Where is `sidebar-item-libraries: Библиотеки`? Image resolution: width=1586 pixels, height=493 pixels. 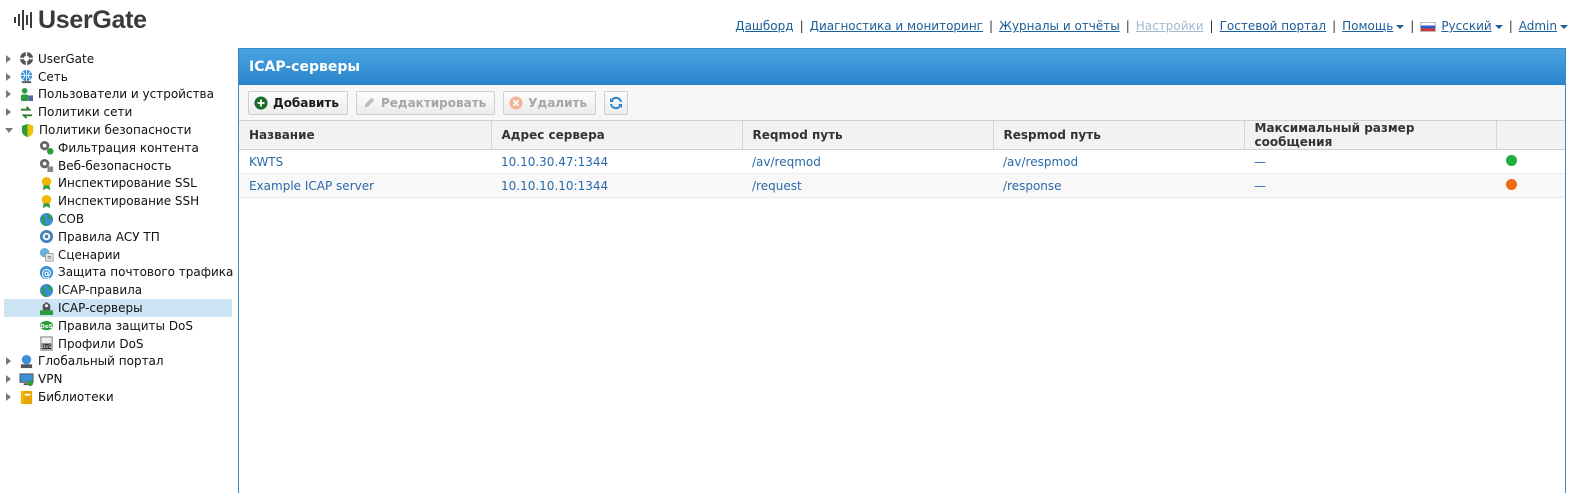
sidebar-item-libraries: Библиотеки is located at coordinates (116, 397).